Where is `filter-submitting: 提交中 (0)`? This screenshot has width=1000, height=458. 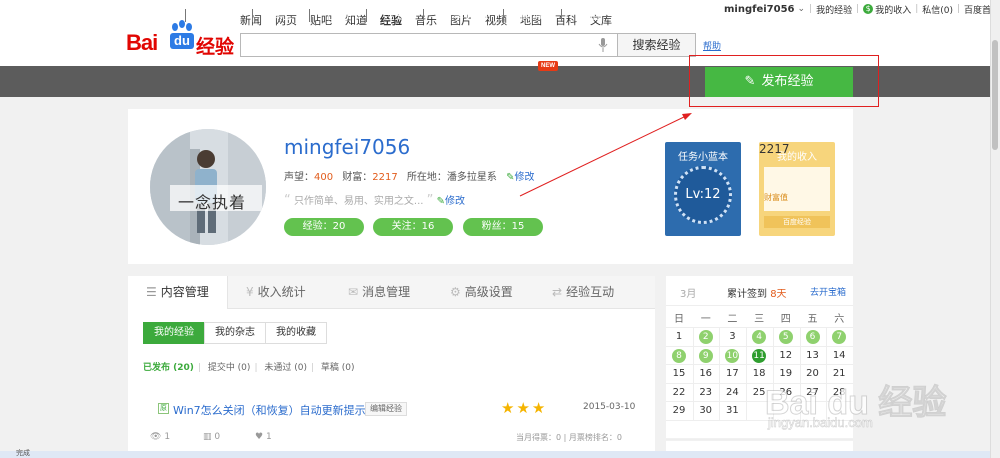
filter-submitting: 提交中 (0) is located at coordinates (229, 368).